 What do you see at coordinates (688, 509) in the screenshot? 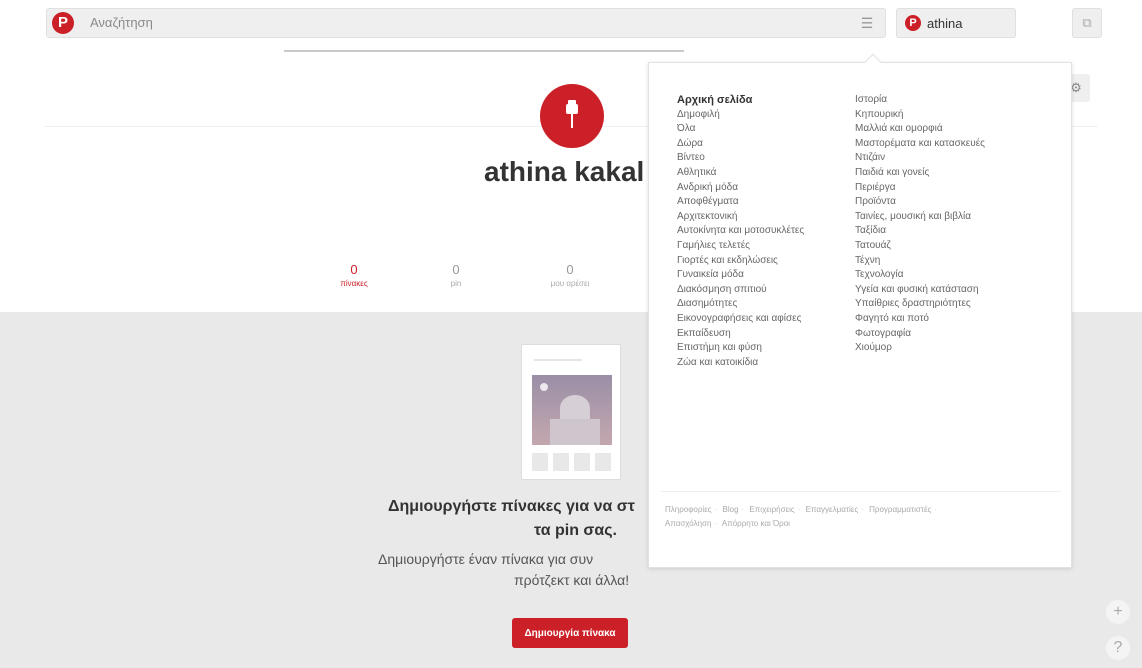
I see `footer-link: Πληροφορίες` at bounding box center [688, 509].